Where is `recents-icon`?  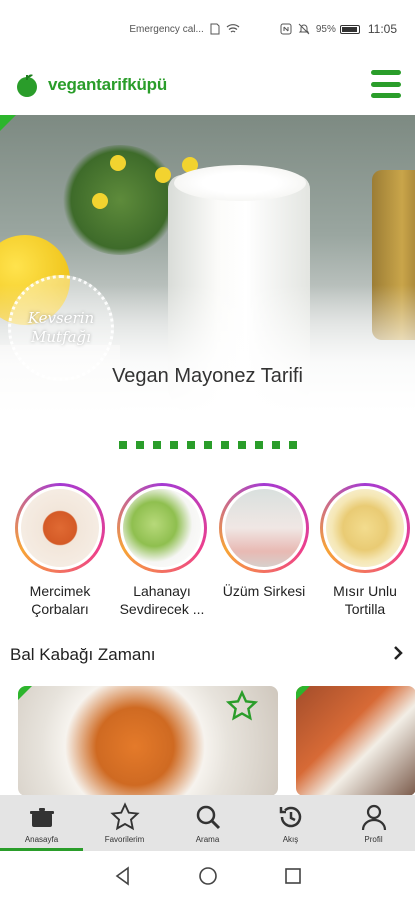
recents-icon is located at coordinates (293, 876).